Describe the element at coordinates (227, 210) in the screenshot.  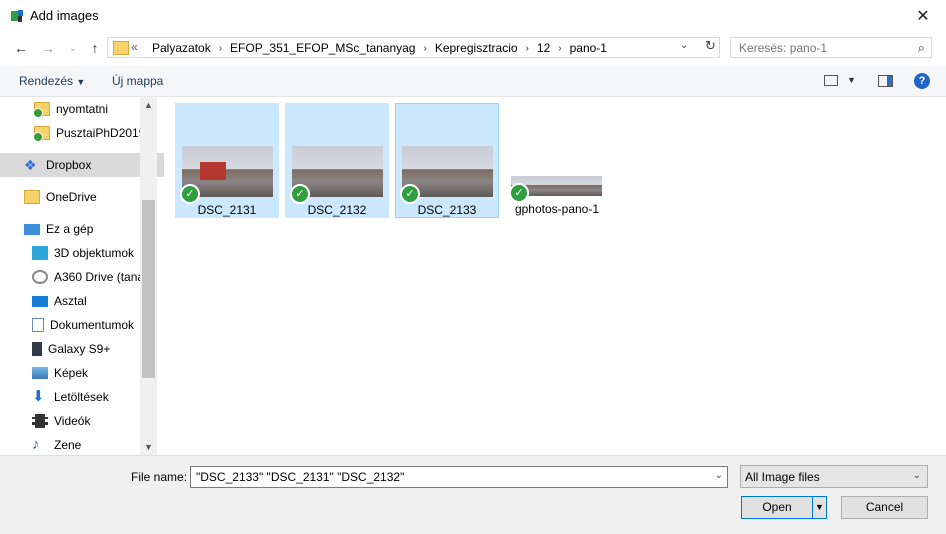
I see `file-name: DSC_2131` at that location.